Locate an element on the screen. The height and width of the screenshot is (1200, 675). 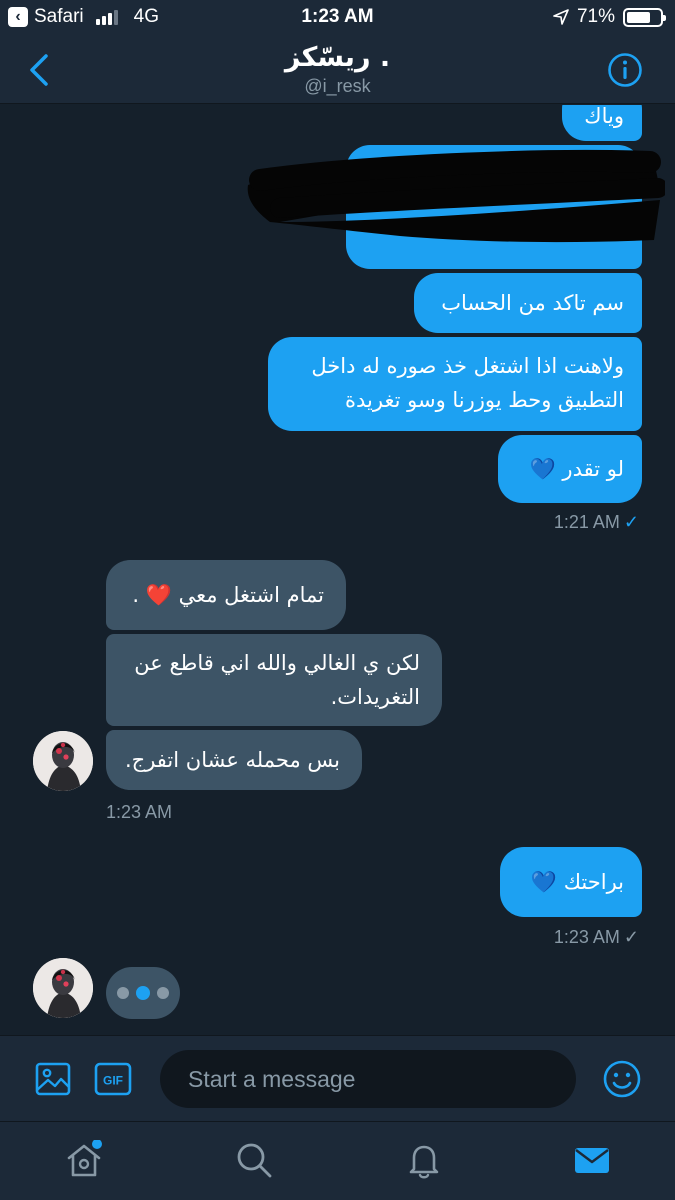
message-text: بس محمله عشان اتفرج. is located at coordinates (232, 760).